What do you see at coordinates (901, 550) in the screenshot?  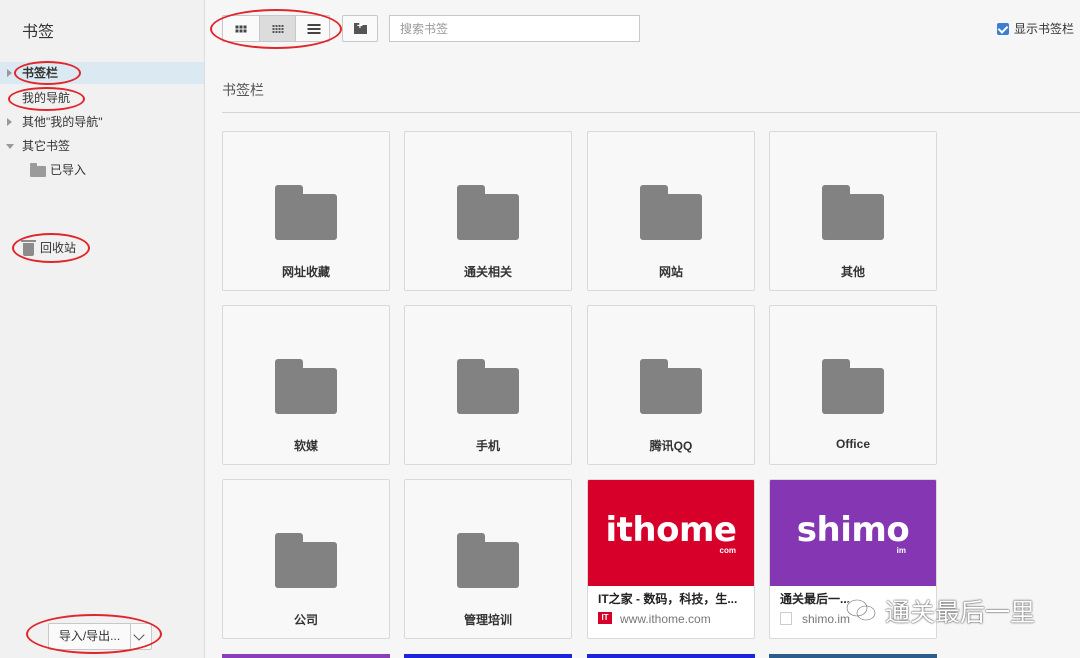 I see `site-logo-sub: im` at bounding box center [901, 550].